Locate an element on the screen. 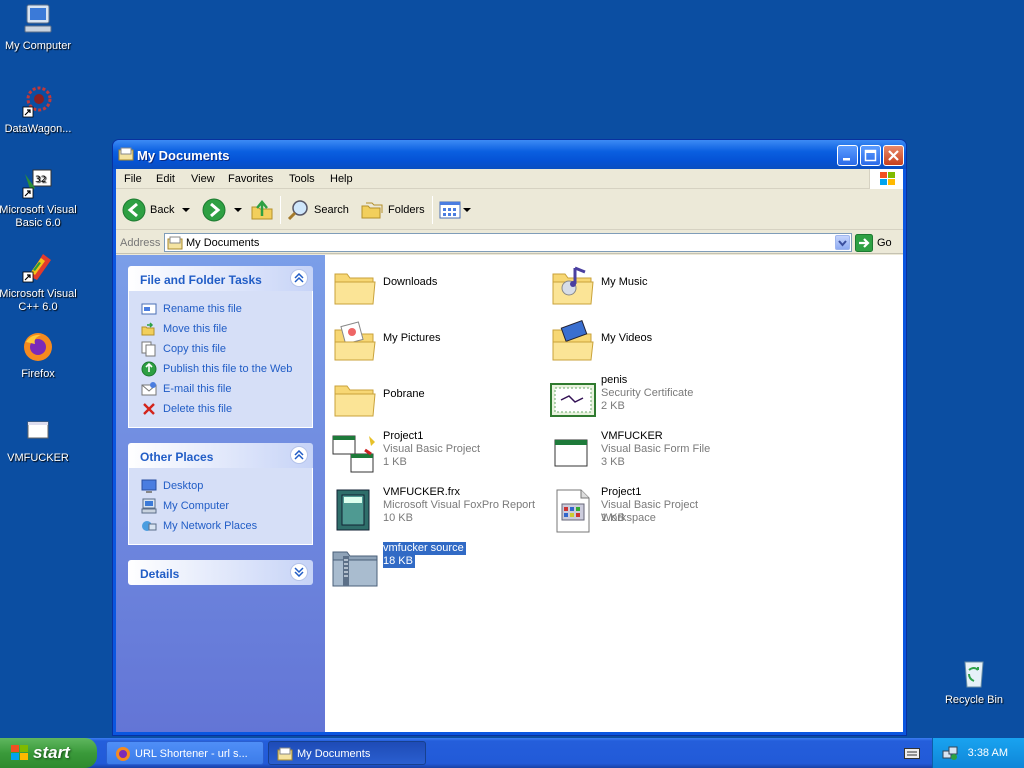 The height and width of the screenshot is (768, 1024). file-item: VMFUCKER Visual Basic Form File 3 KB is located at coordinates (650, 455).